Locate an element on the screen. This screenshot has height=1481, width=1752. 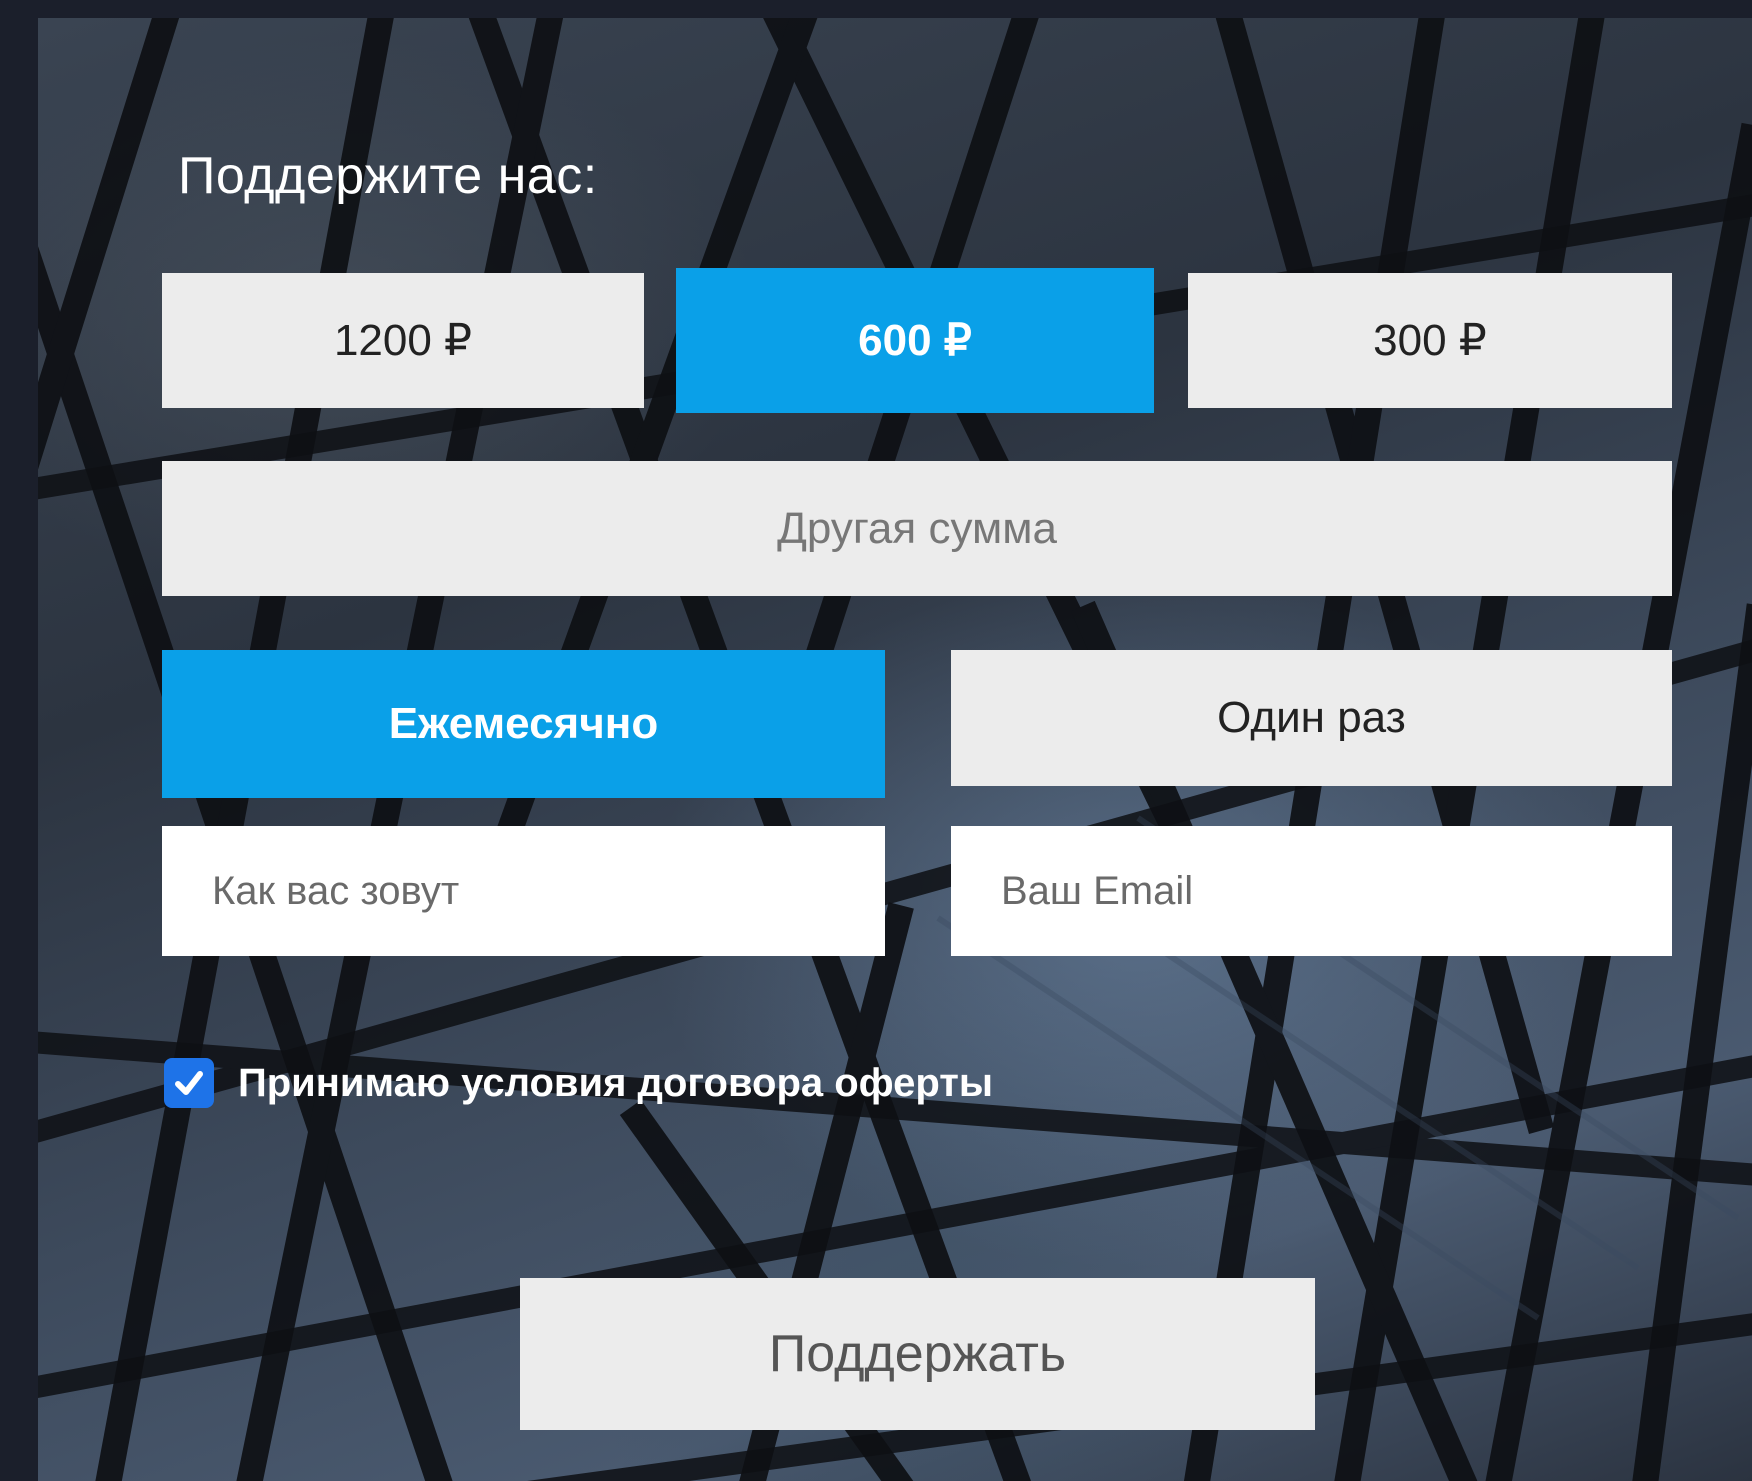
frequency-once-button: Один раз is located at coordinates (1311, 718).